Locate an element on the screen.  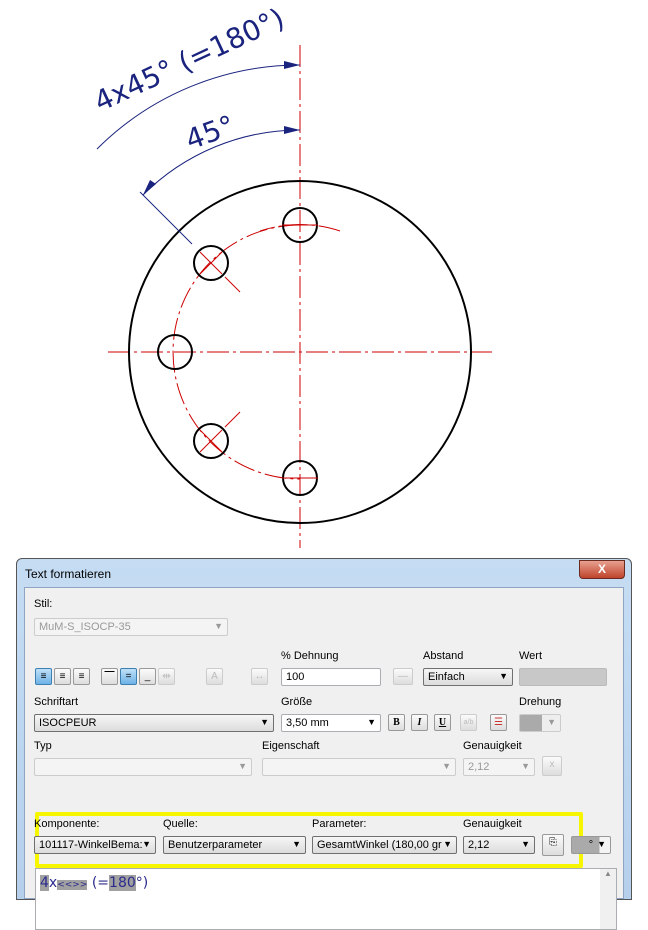
insert-property-button: x is located at coordinates (552, 766).